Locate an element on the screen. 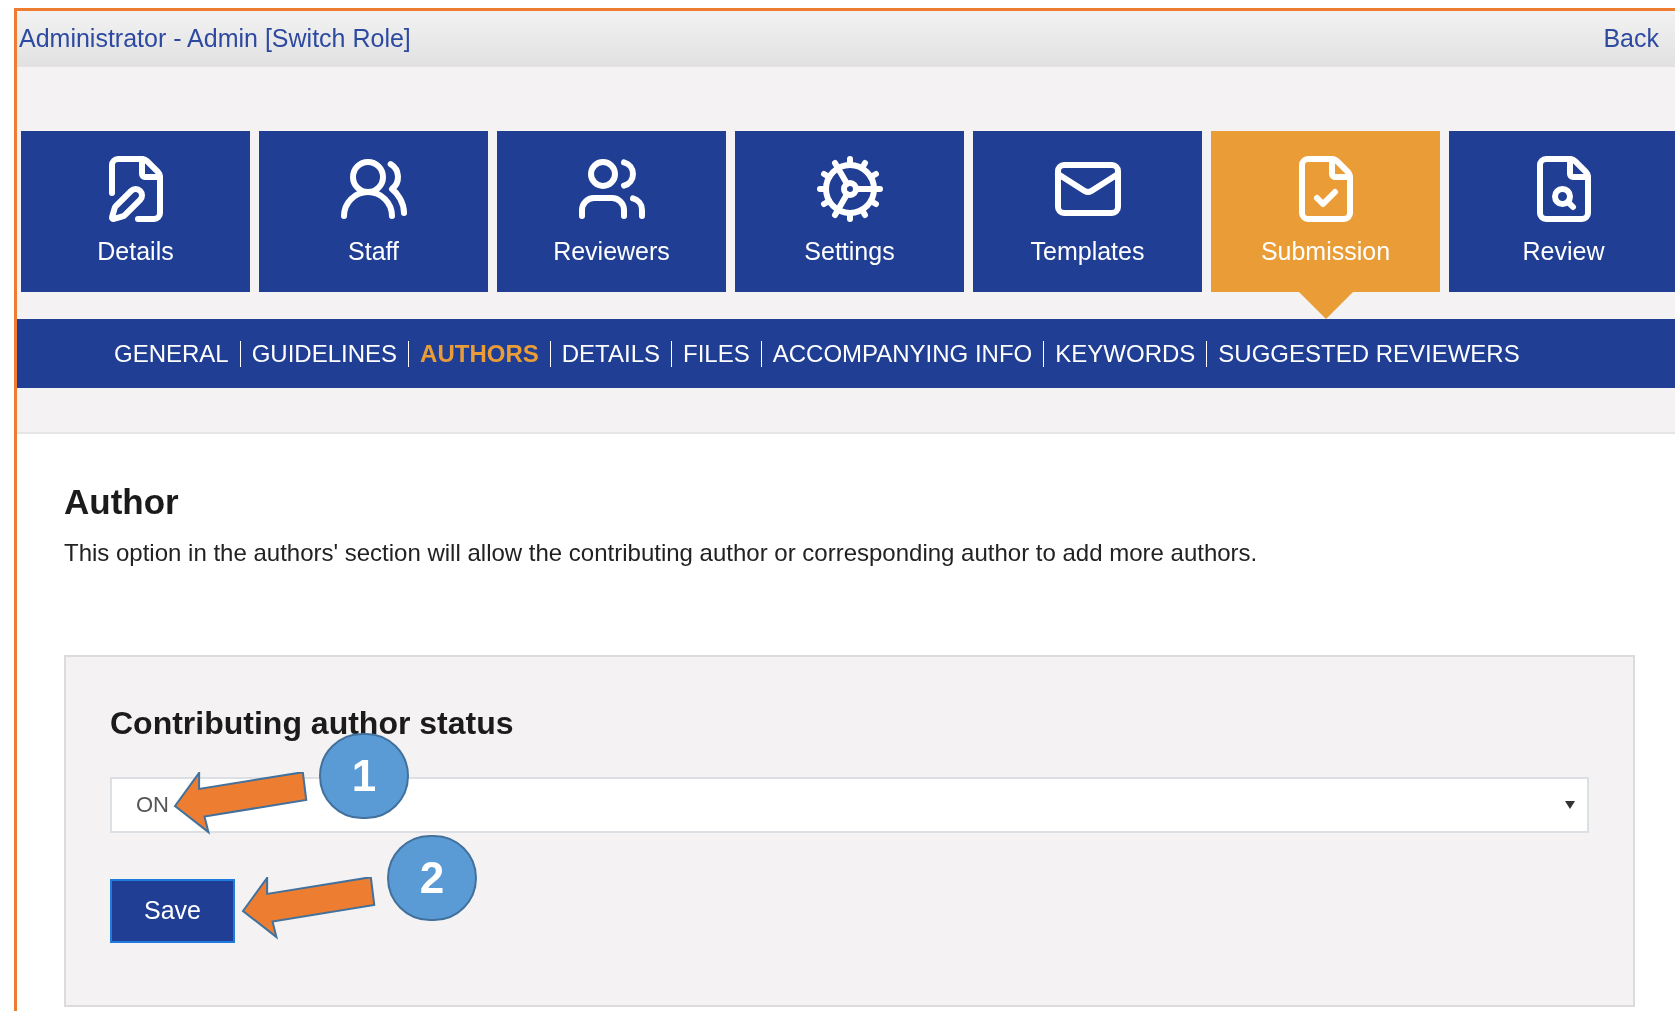  nav-tile: Details is located at coordinates (135, 211).